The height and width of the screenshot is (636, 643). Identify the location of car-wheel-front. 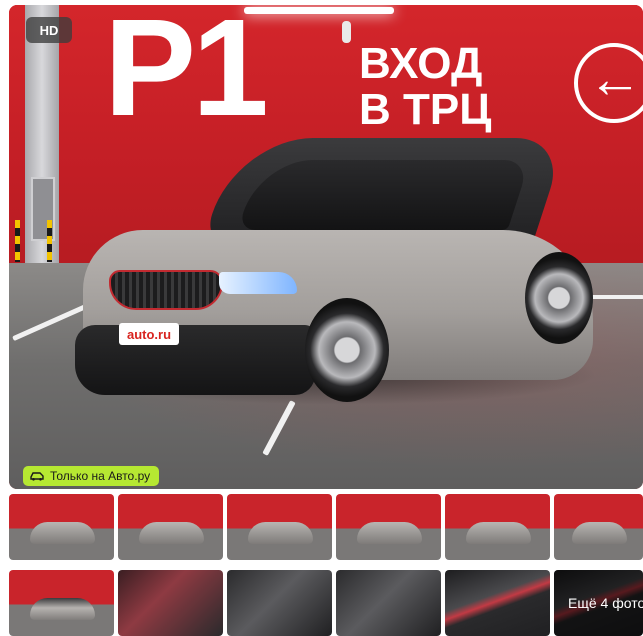
(347, 350).